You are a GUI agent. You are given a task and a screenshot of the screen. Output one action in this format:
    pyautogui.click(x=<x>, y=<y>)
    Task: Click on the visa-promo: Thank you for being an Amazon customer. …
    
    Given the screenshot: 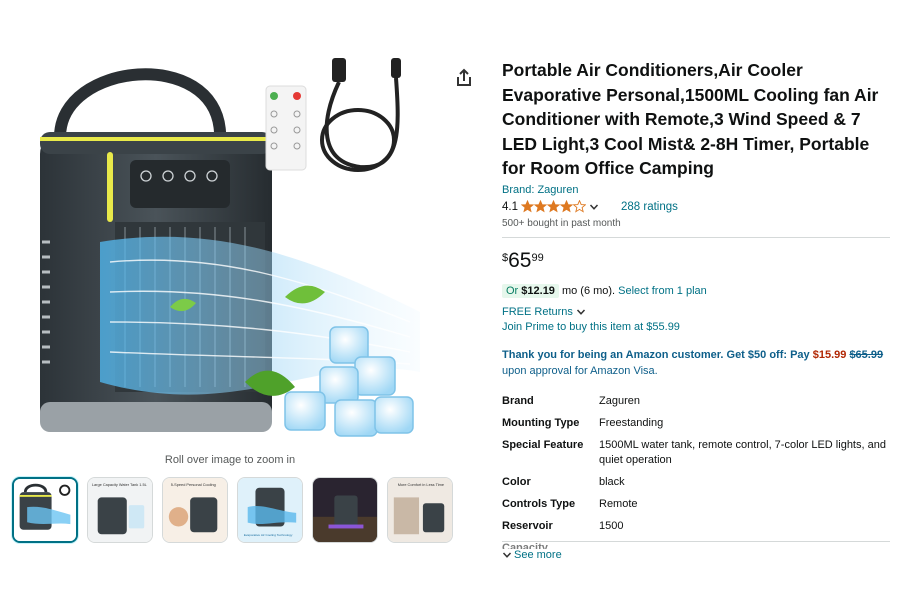 What is the action you would take?
    pyautogui.click(x=696, y=363)
    